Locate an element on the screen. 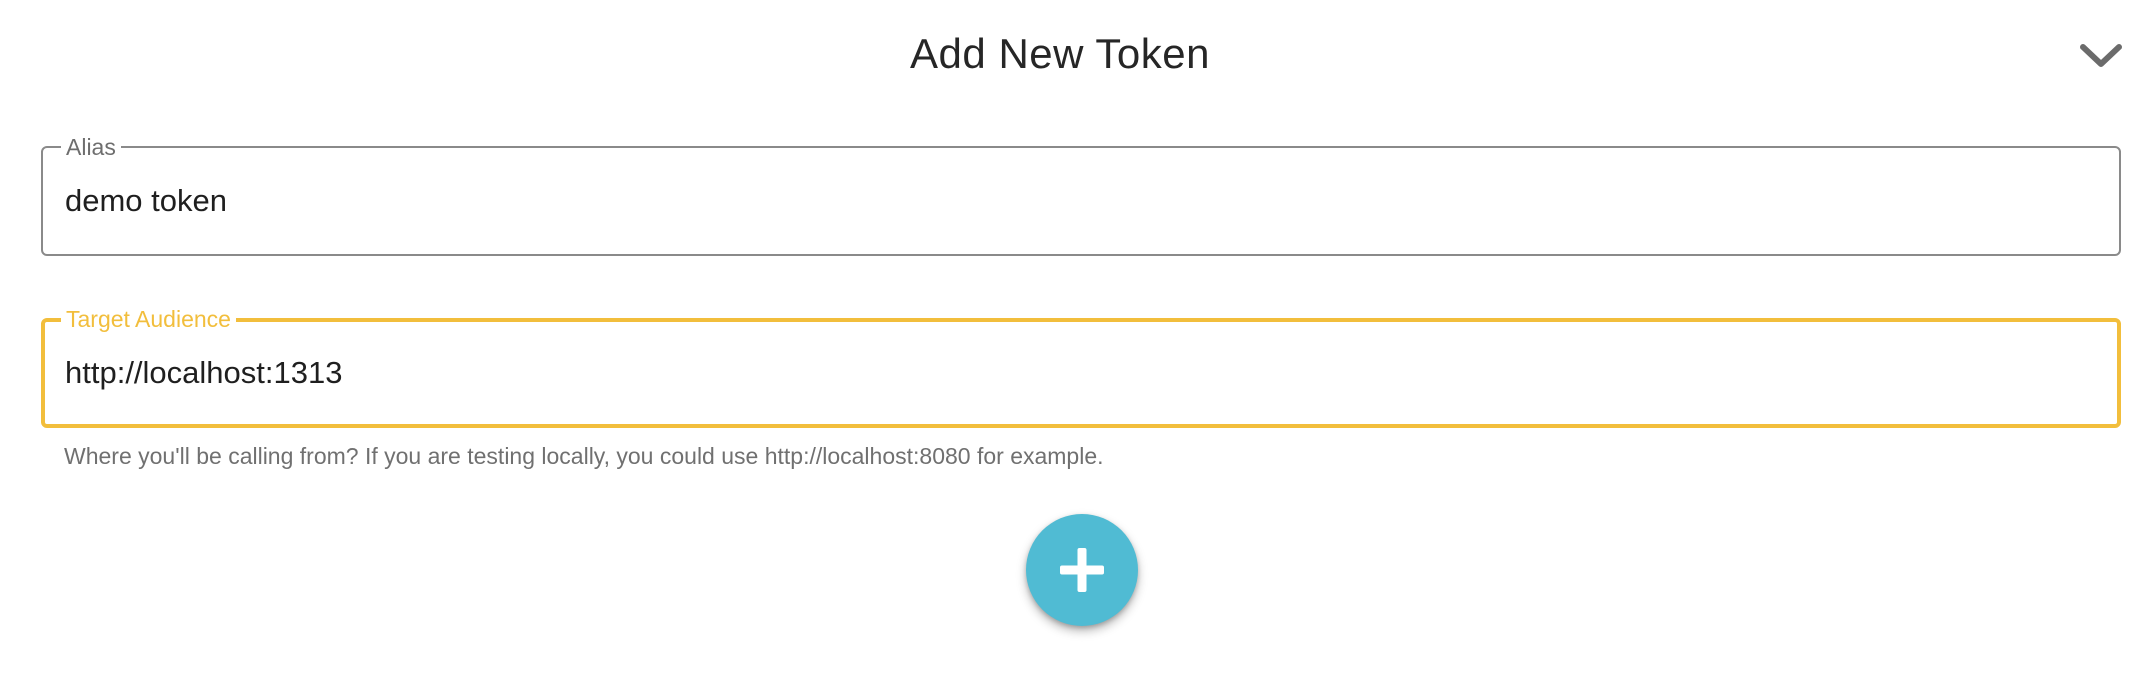 This screenshot has width=2154, height=681. collapse-button is located at coordinates (2101, 56).